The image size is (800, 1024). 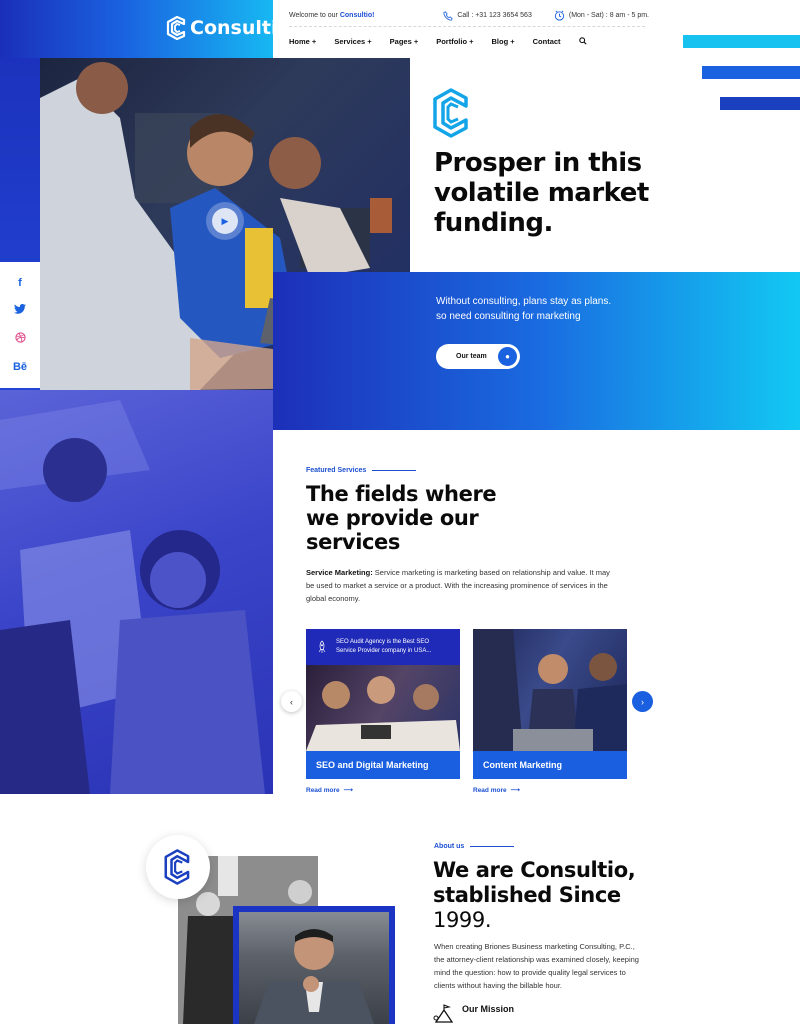 I want to click on services-desc-label: Service Marketing:, so click(x=339, y=572).